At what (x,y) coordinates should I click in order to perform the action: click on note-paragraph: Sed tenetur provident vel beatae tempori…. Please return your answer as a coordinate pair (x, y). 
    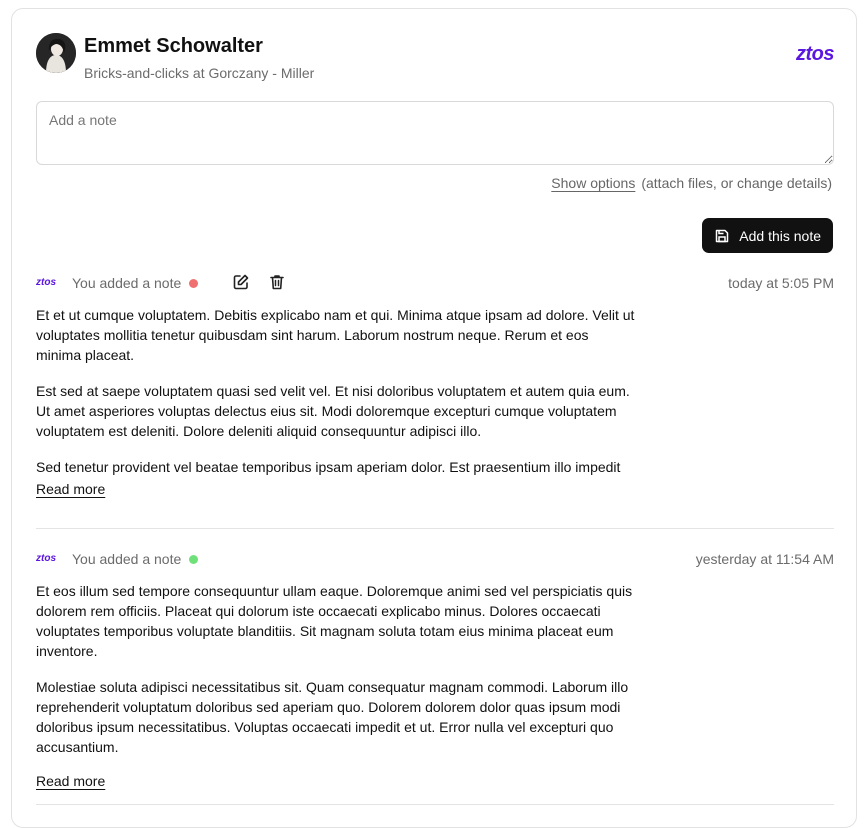
    Looking at the image, I should click on (328, 467).